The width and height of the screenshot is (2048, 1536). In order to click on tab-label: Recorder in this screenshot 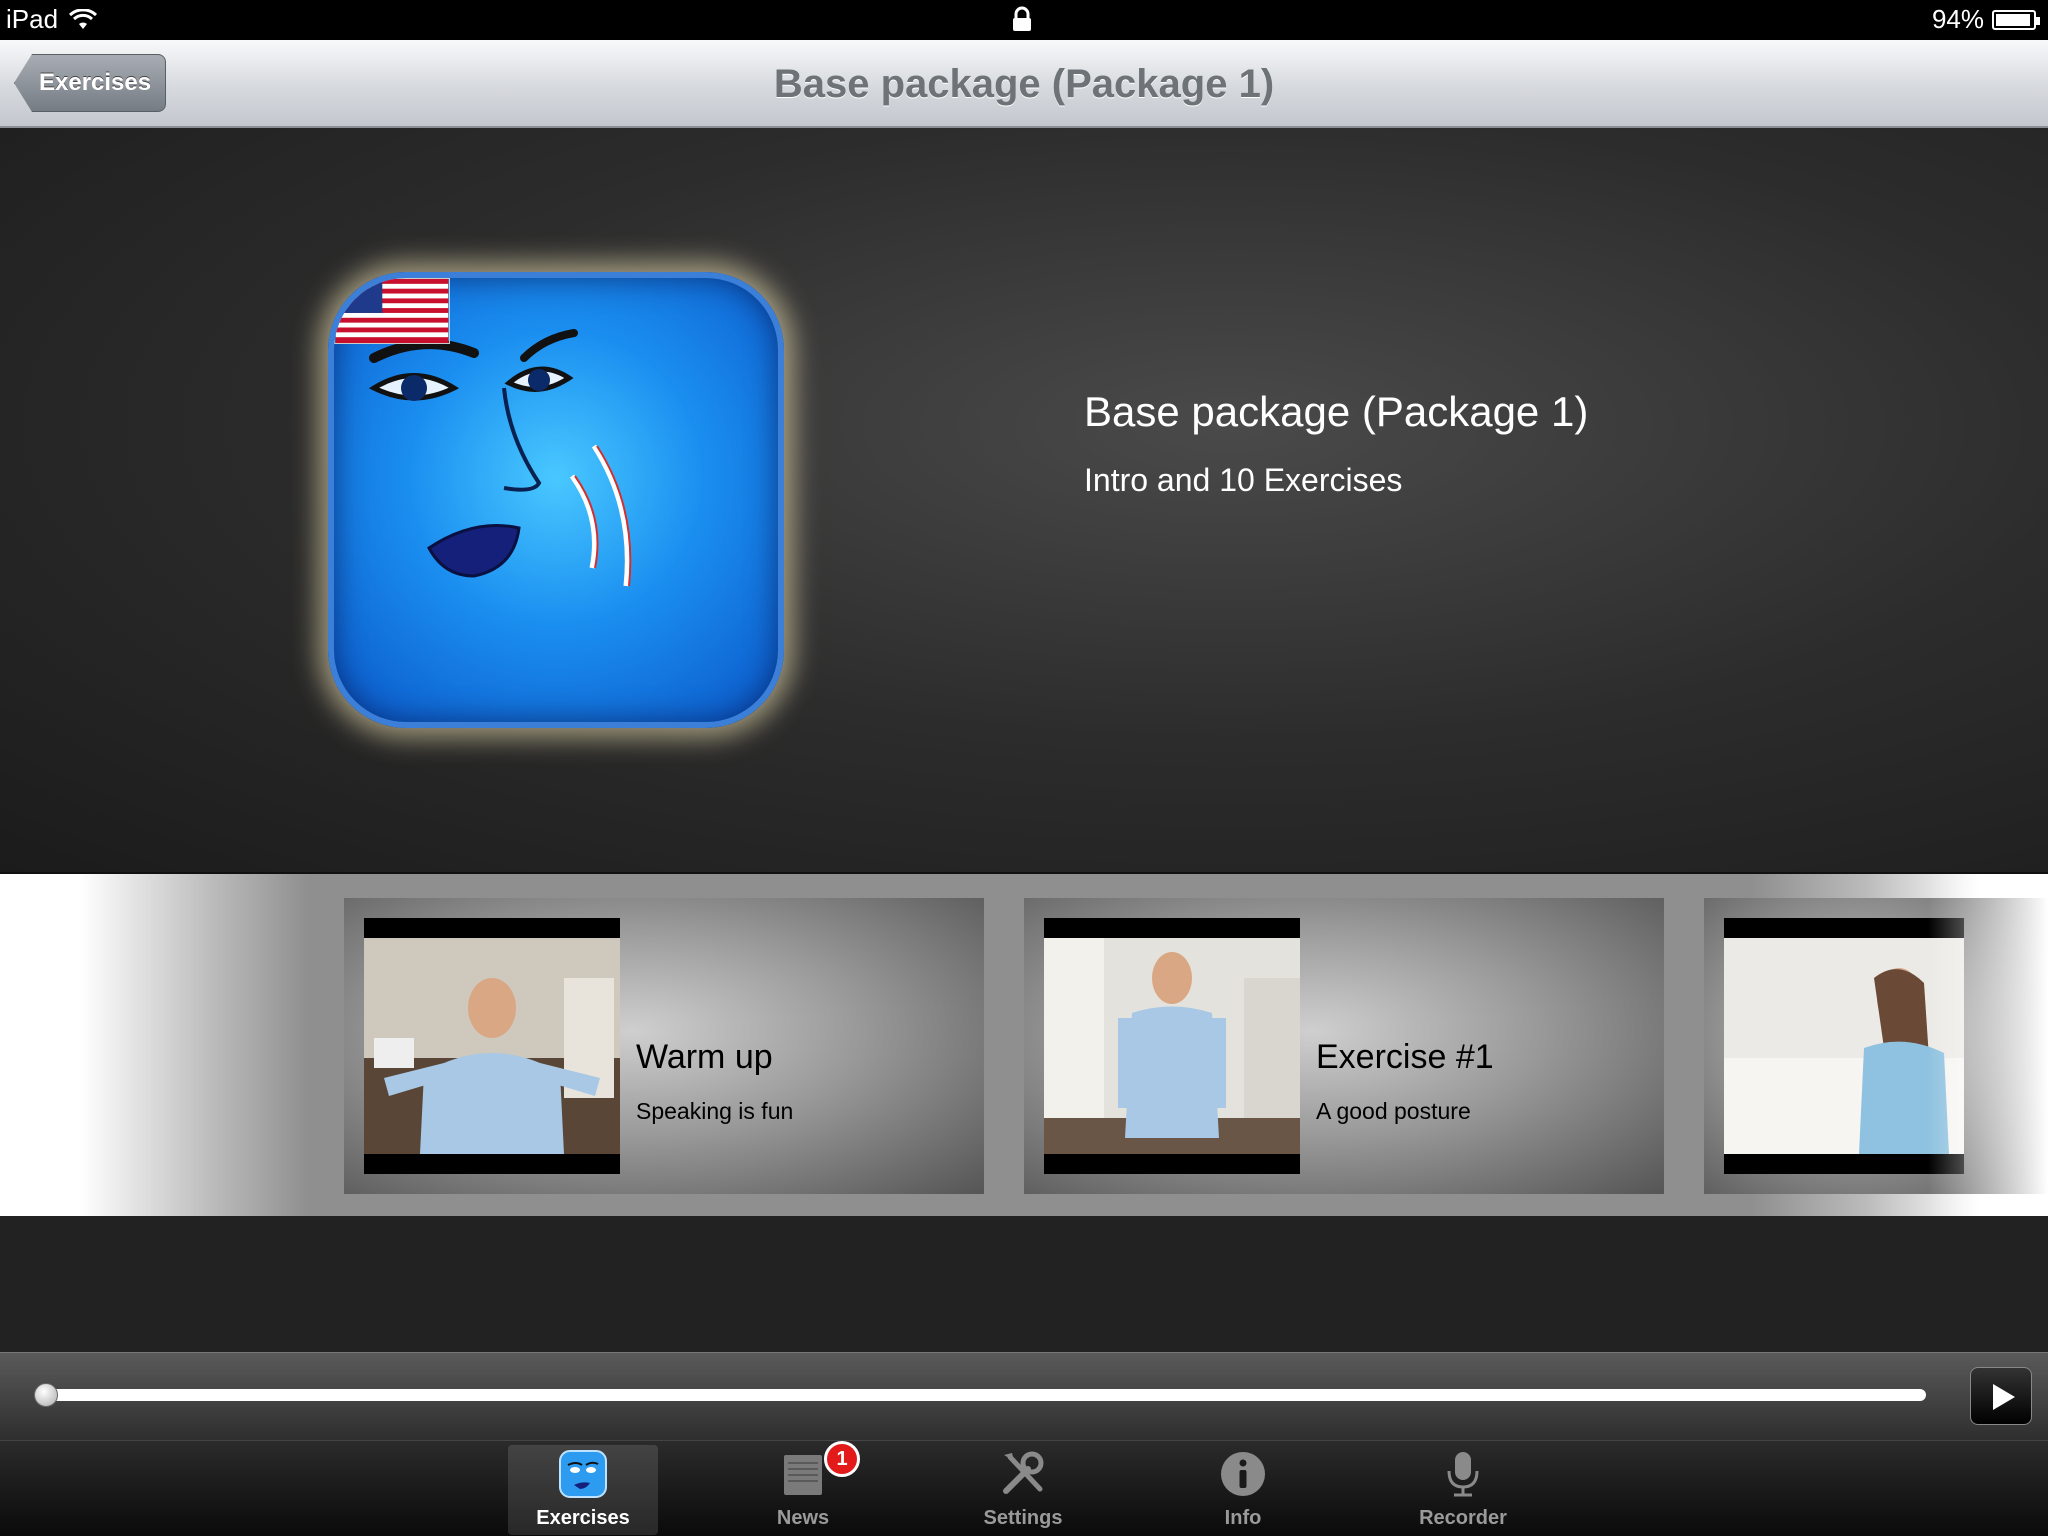, I will do `click(1463, 1518)`.